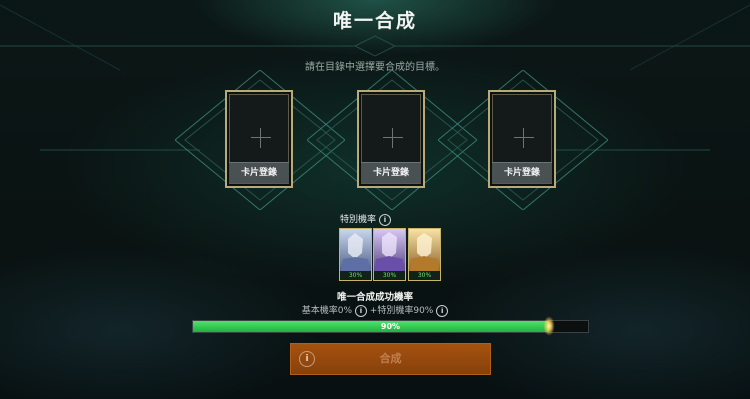  What do you see at coordinates (389, 254) in the screenshot?
I see `hero-card-2: 30%` at bounding box center [389, 254].